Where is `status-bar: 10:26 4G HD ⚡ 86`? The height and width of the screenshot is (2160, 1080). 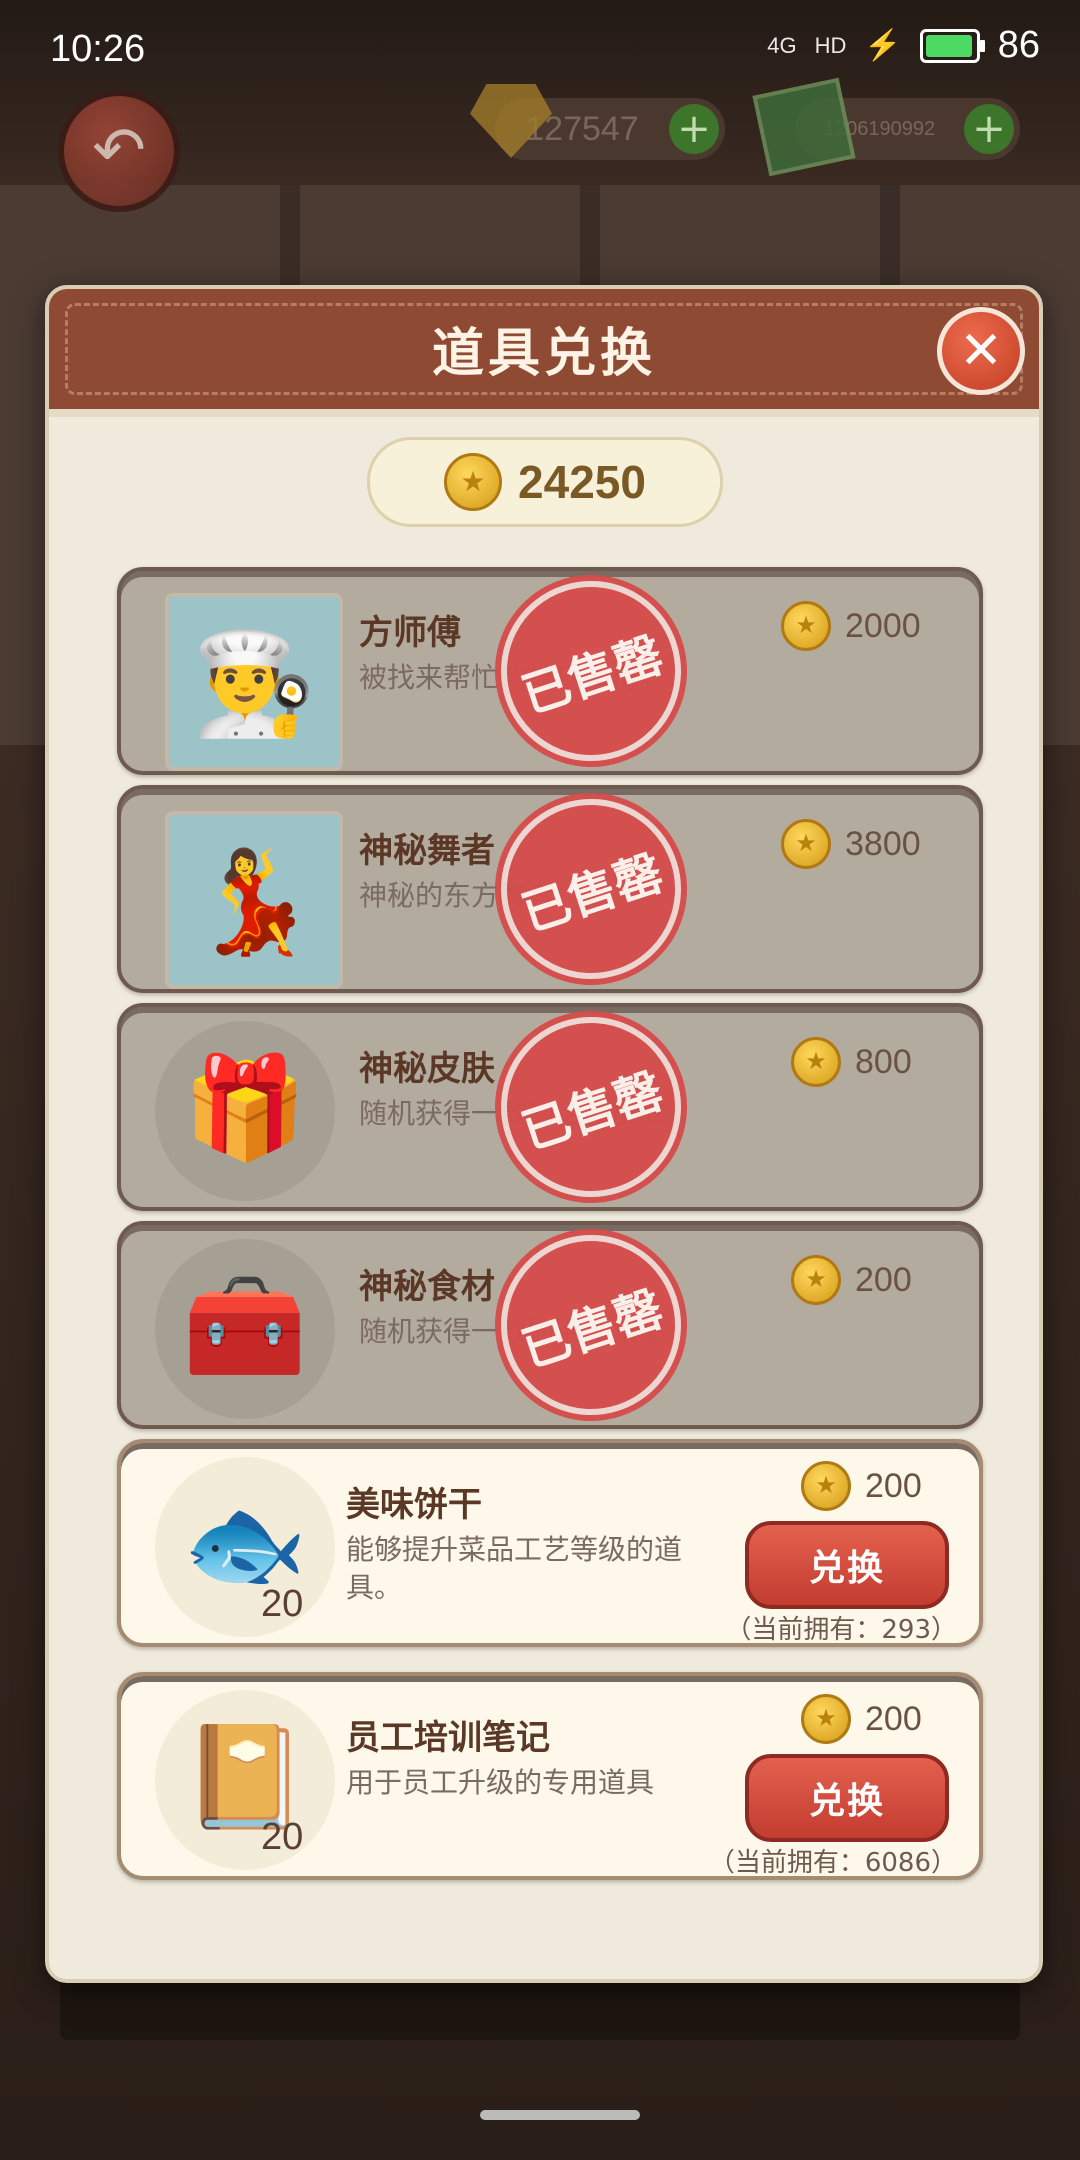 status-bar: 10:26 4G HD ⚡ 86 is located at coordinates (540, 50).